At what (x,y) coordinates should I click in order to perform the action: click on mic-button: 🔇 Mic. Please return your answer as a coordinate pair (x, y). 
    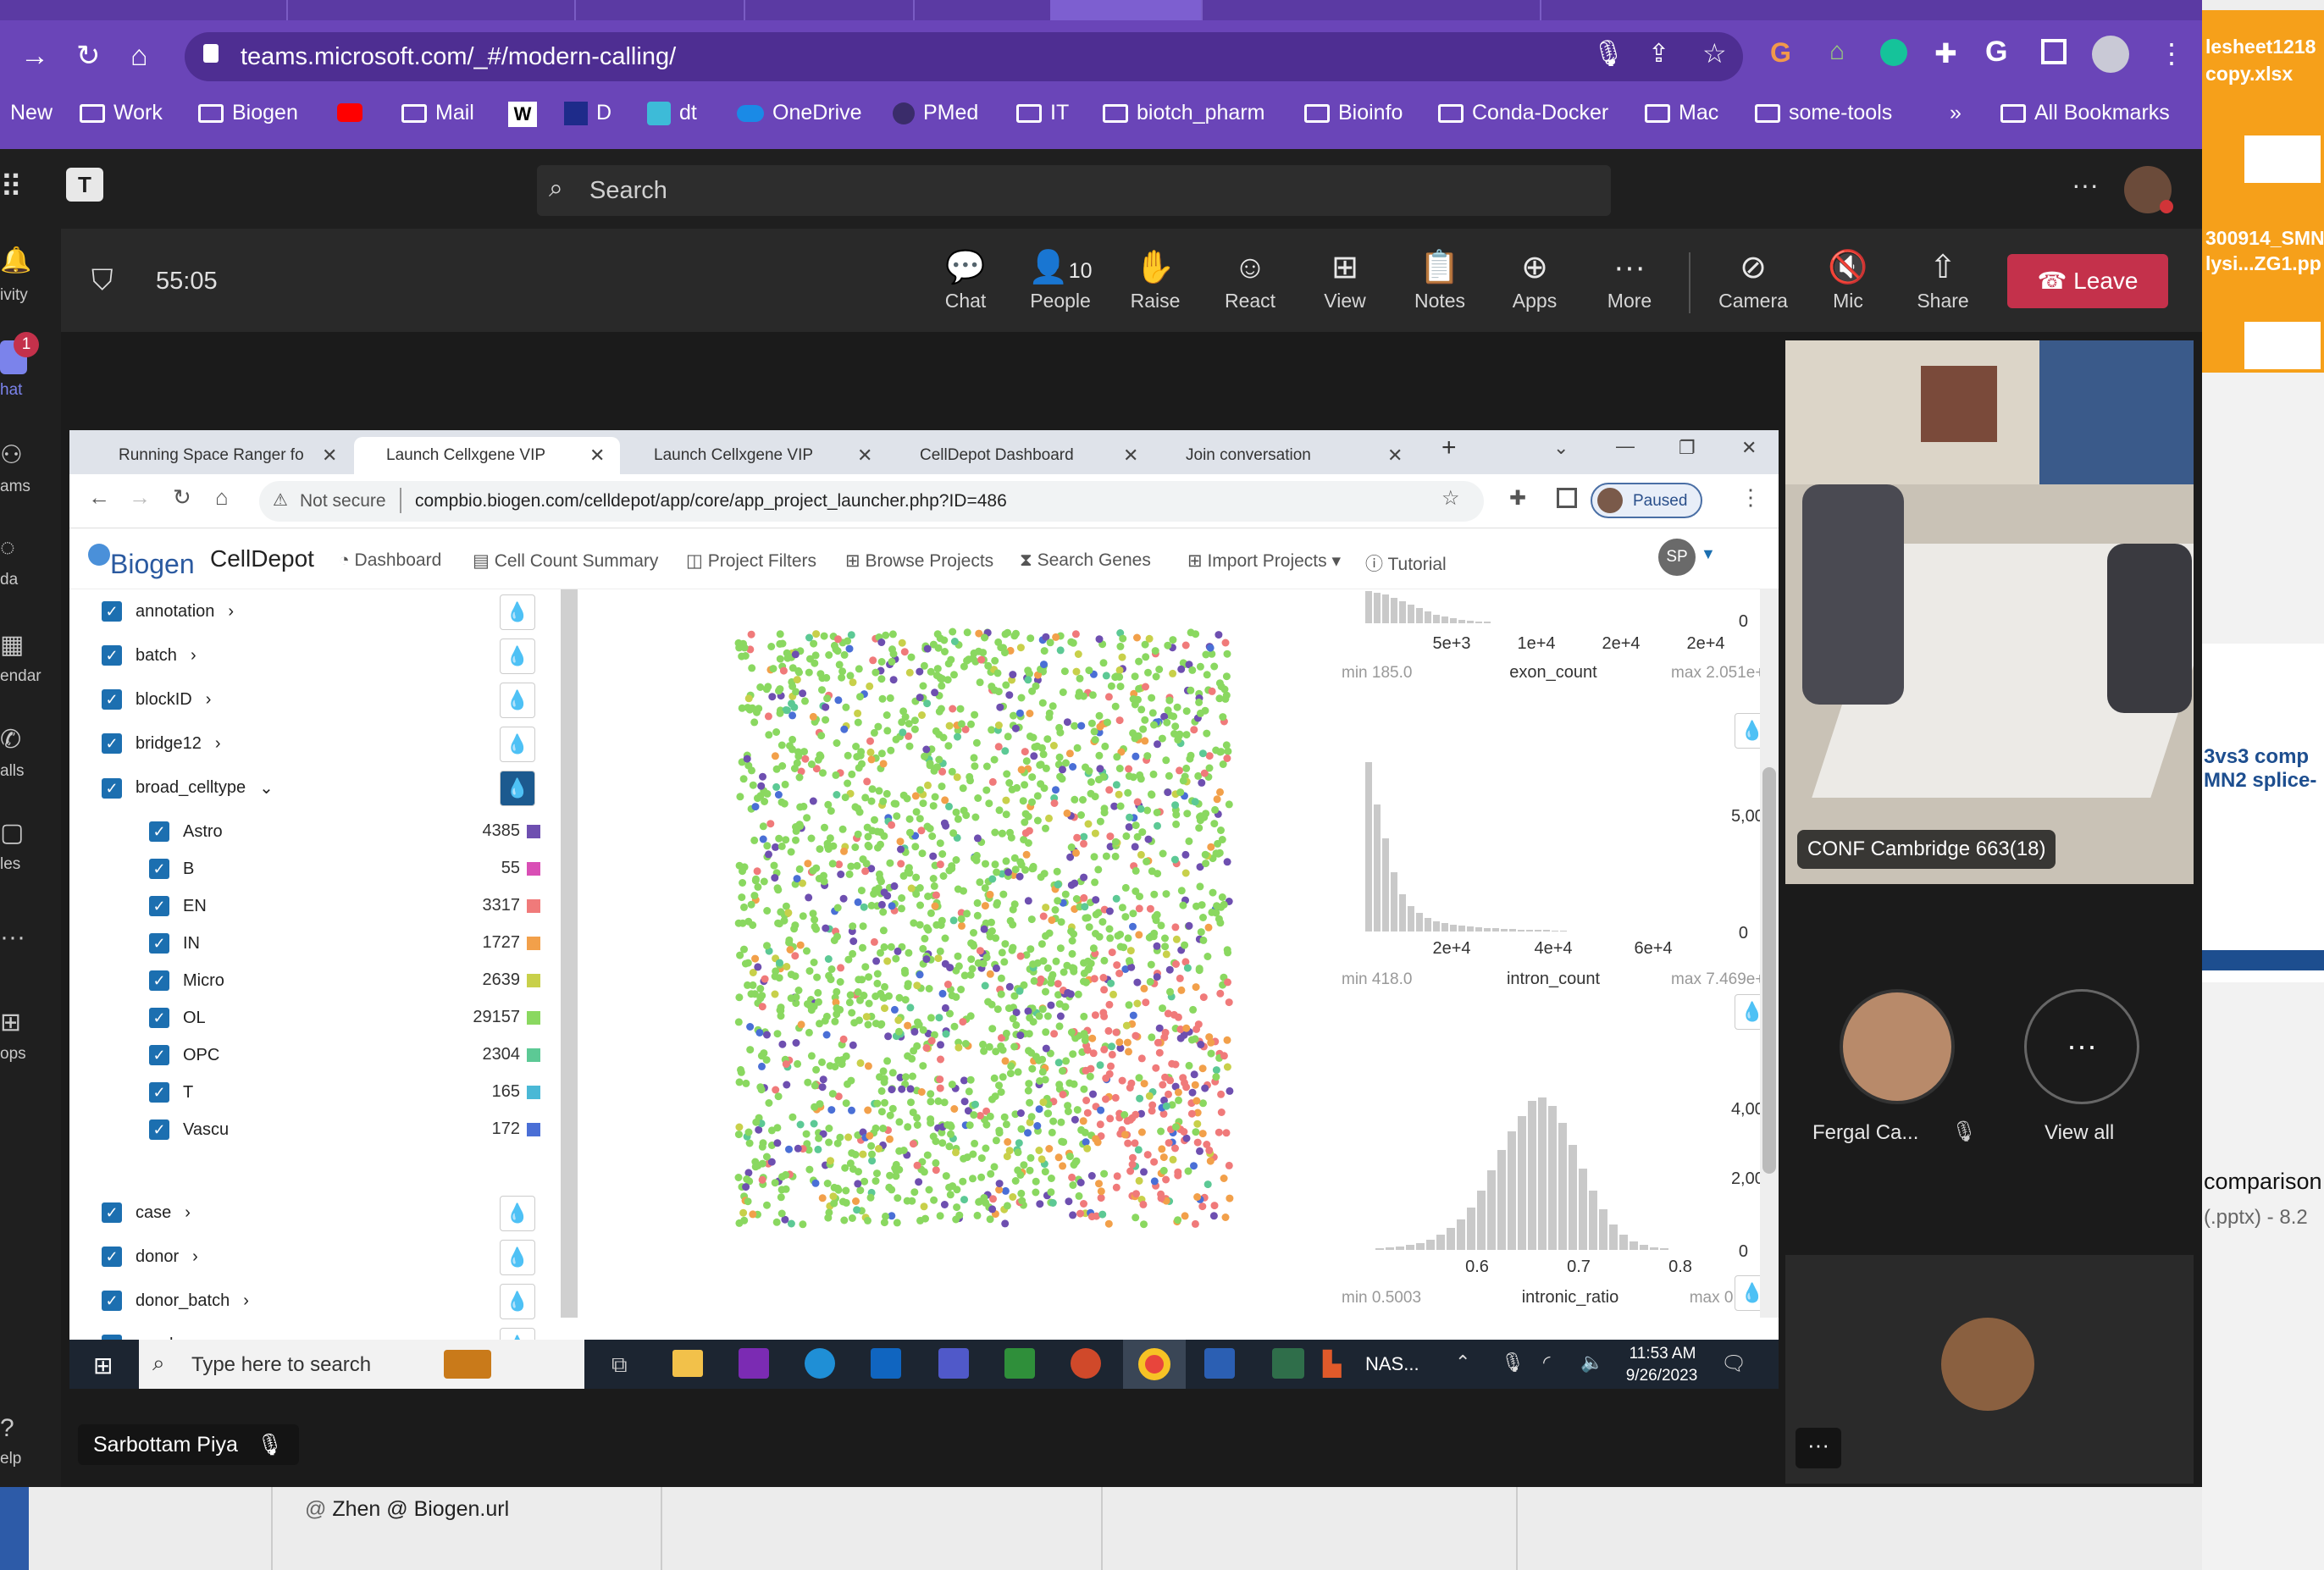
    Looking at the image, I should click on (1848, 279).